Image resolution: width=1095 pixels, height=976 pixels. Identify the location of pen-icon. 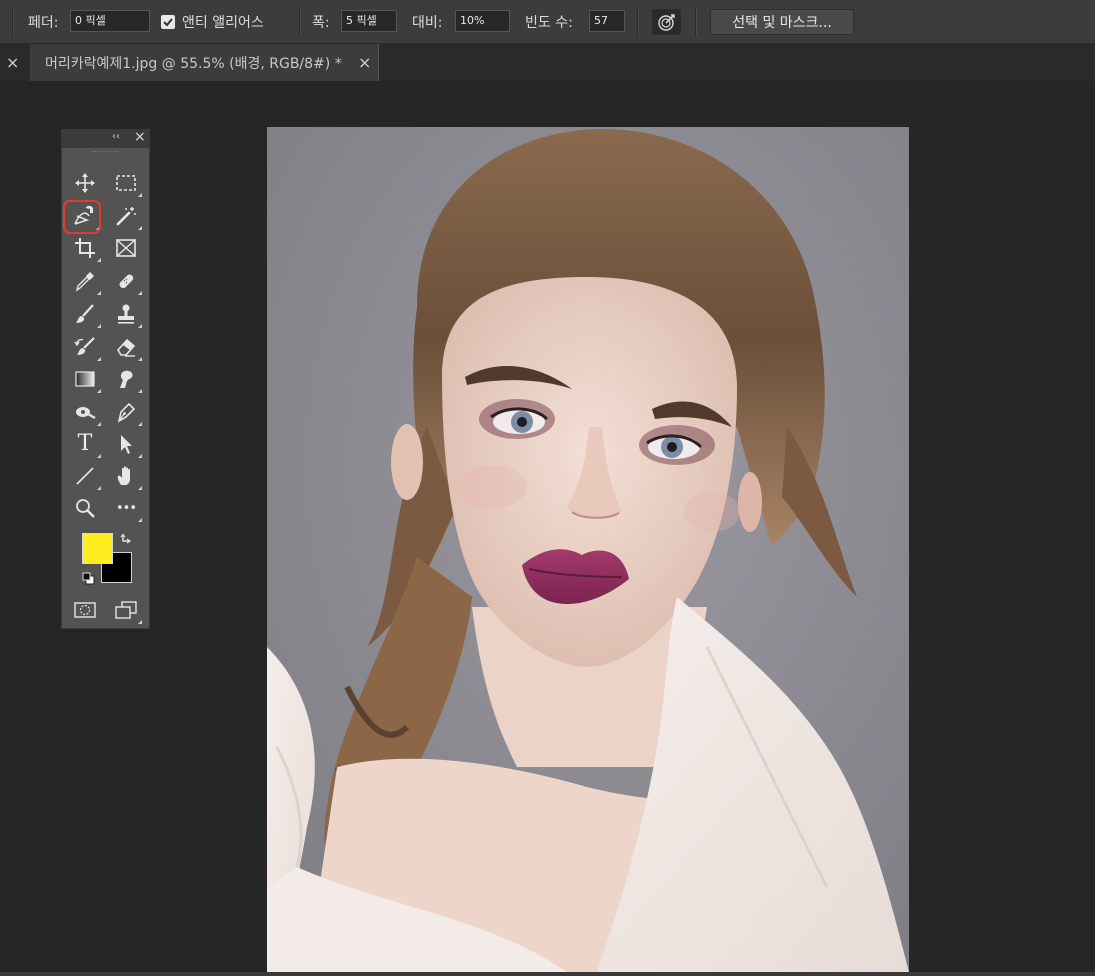
(126, 412).